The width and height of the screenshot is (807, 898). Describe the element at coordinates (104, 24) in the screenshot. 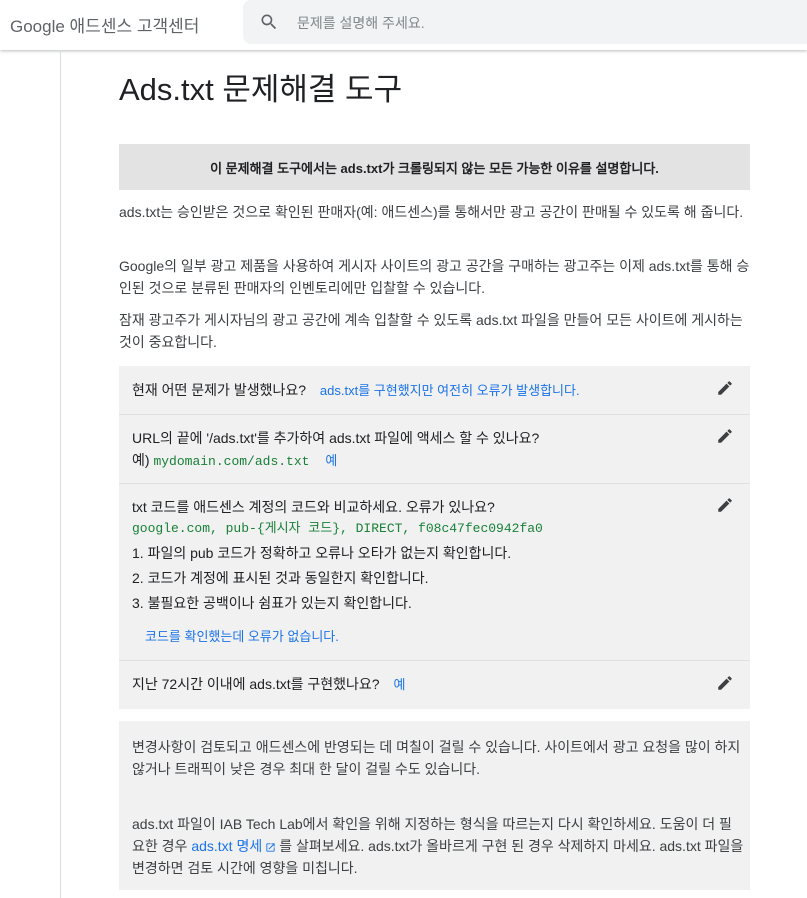

I see `site-logo: Google 애드센스 고객센터` at that location.